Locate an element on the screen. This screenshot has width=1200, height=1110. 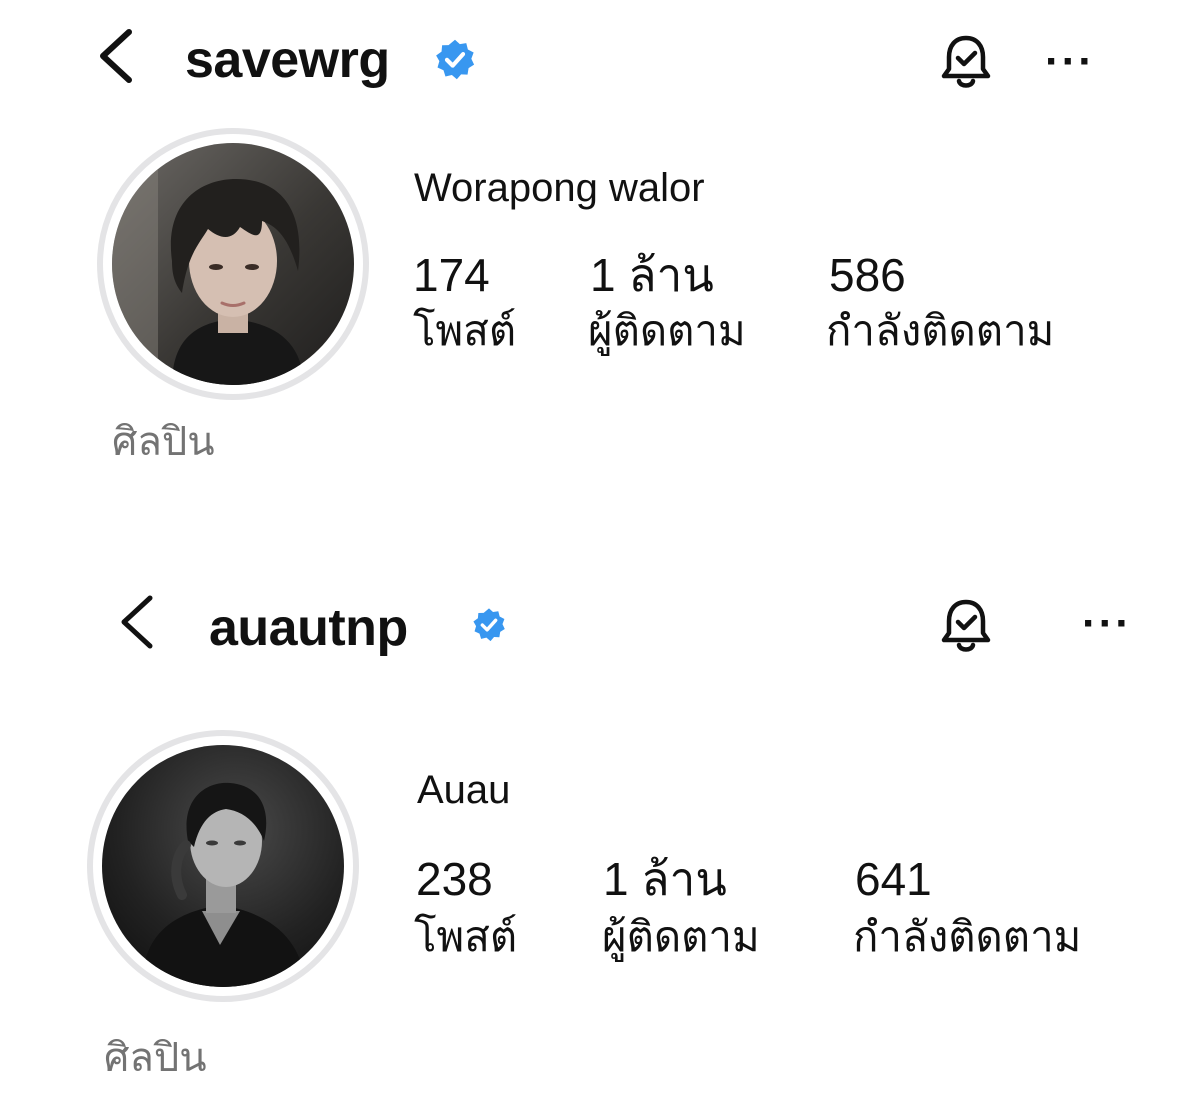
following-count: 641 is located at coordinates (893, 879).